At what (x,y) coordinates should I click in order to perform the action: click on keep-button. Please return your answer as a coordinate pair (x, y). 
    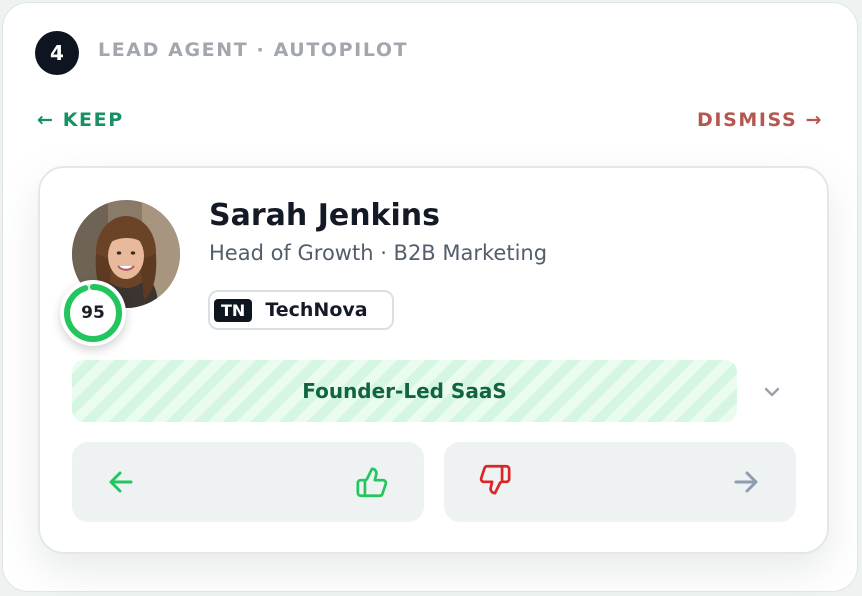
    Looking at the image, I should click on (248, 482).